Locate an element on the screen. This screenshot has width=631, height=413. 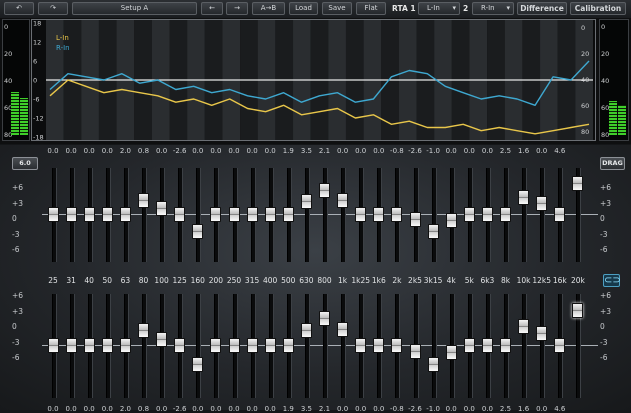
bottom-track is located at coordinates (344, 346).